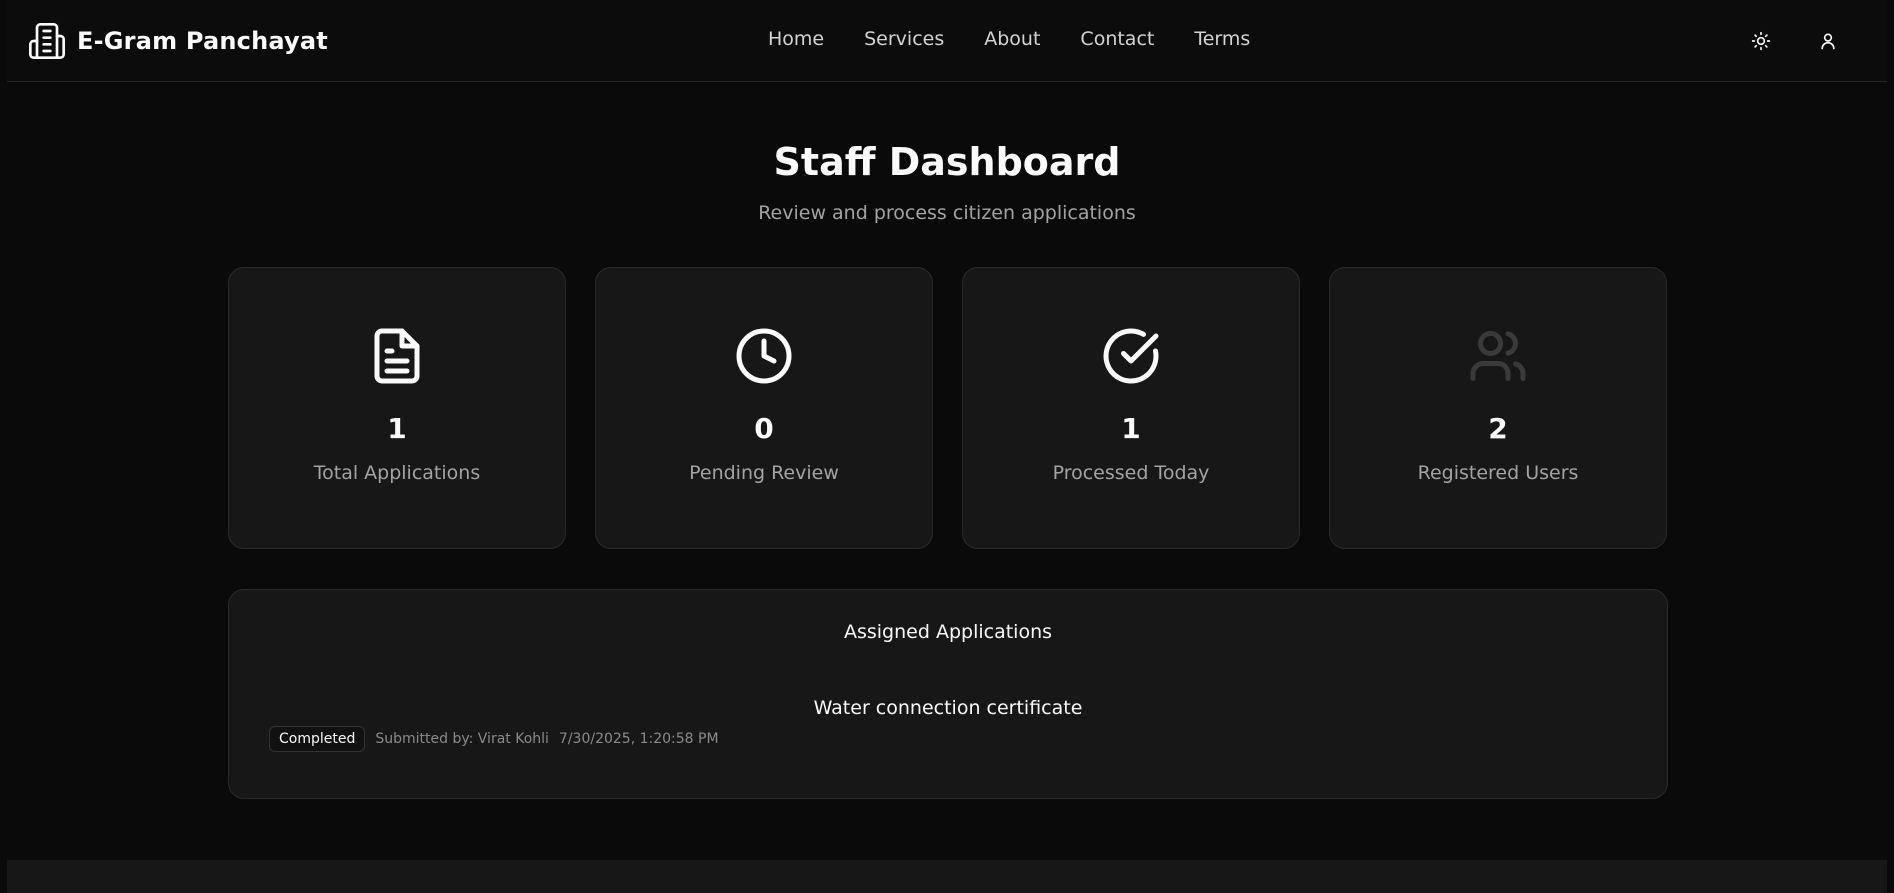  Describe the element at coordinates (1131, 408) in the screenshot. I see `stat-card-processed-today: 1 Processed Today` at that location.